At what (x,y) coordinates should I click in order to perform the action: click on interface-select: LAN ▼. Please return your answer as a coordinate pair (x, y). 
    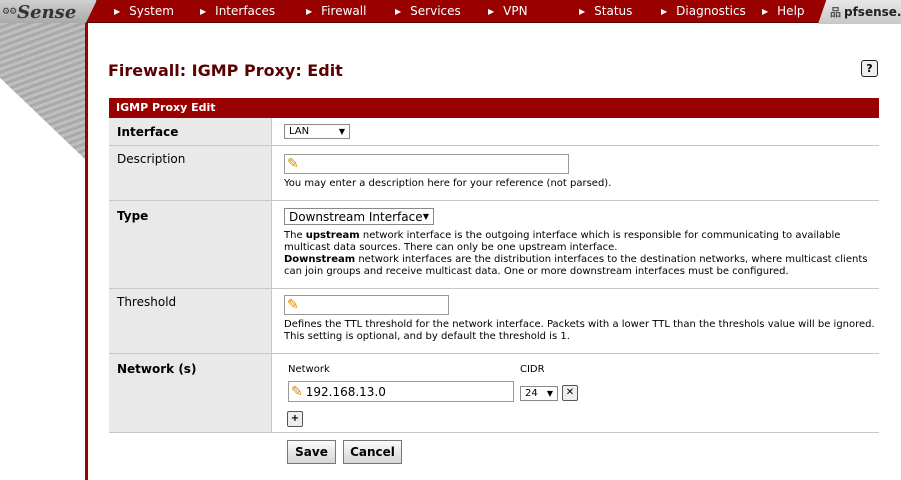
    Looking at the image, I should click on (317, 131).